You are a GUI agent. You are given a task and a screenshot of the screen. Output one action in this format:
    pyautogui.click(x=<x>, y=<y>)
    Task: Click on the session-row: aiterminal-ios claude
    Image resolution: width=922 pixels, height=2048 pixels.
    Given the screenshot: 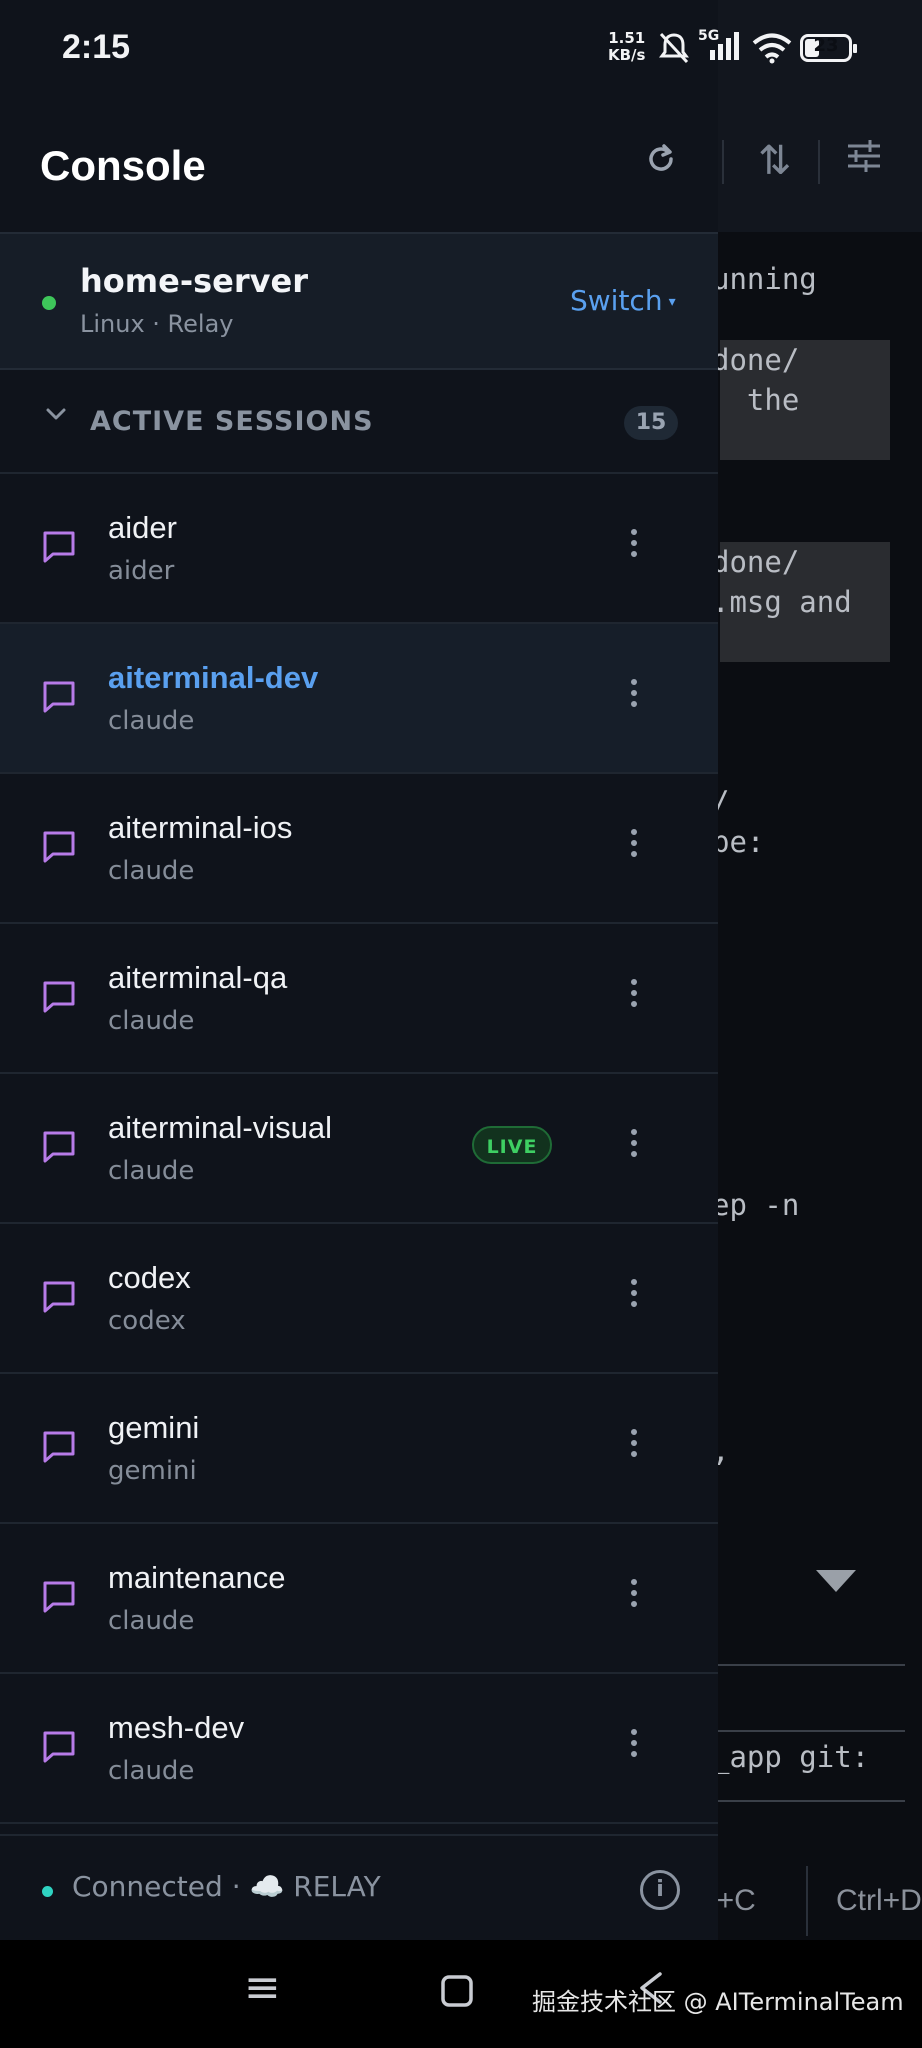 What is the action you would take?
    pyautogui.click(x=359, y=849)
    